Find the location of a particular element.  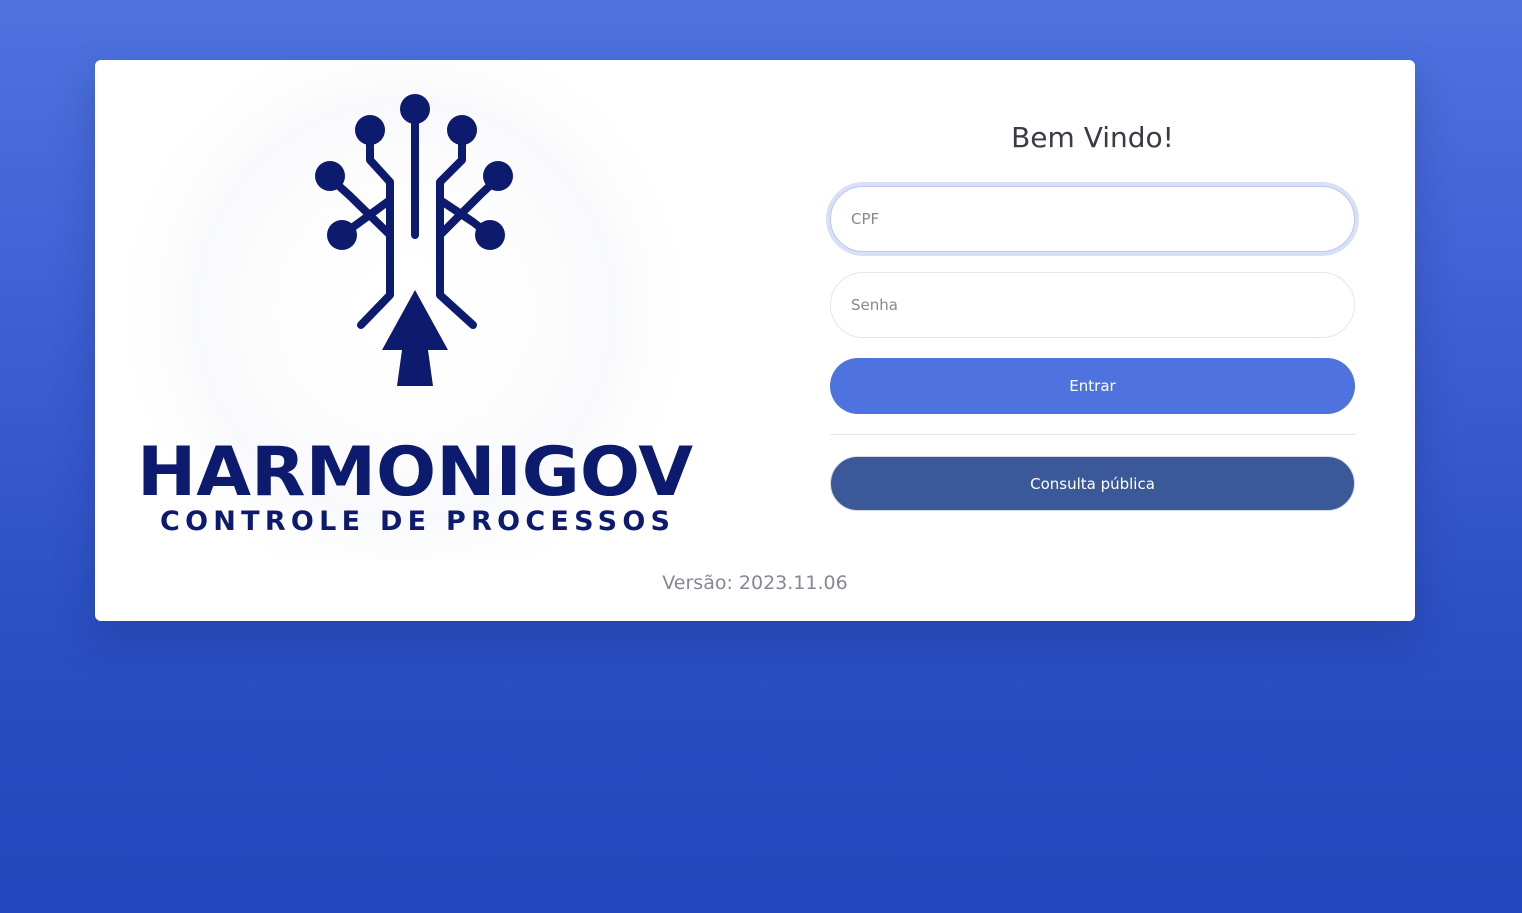

password-input is located at coordinates (1092, 305).